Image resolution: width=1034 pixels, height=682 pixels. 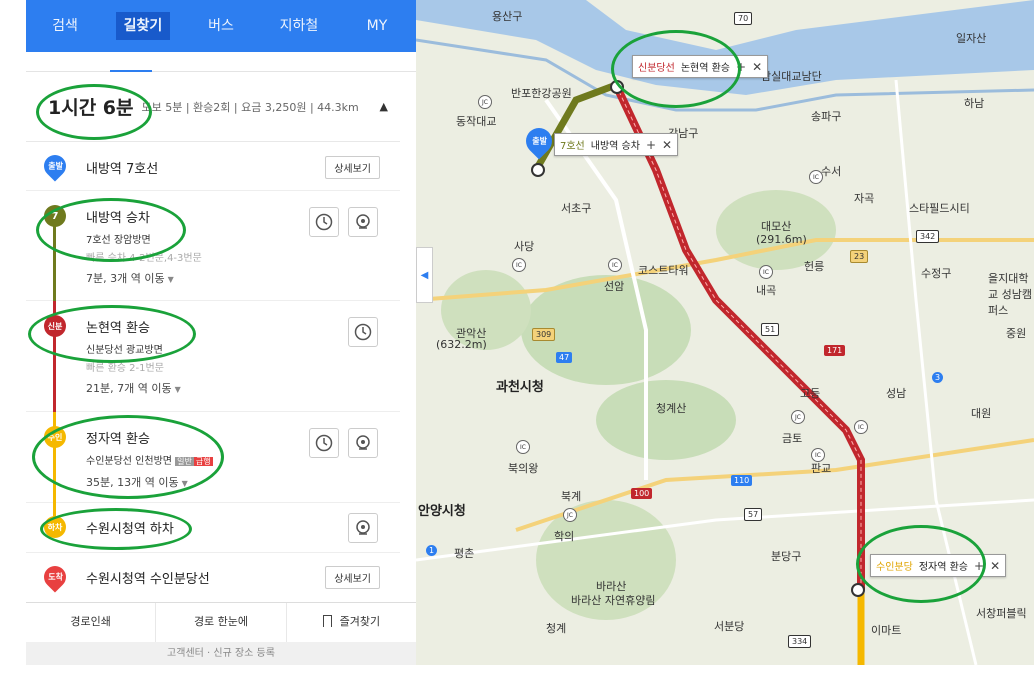 What do you see at coordinates (786, 556) in the screenshot?
I see `label-bundang: 분당구` at bounding box center [786, 556].